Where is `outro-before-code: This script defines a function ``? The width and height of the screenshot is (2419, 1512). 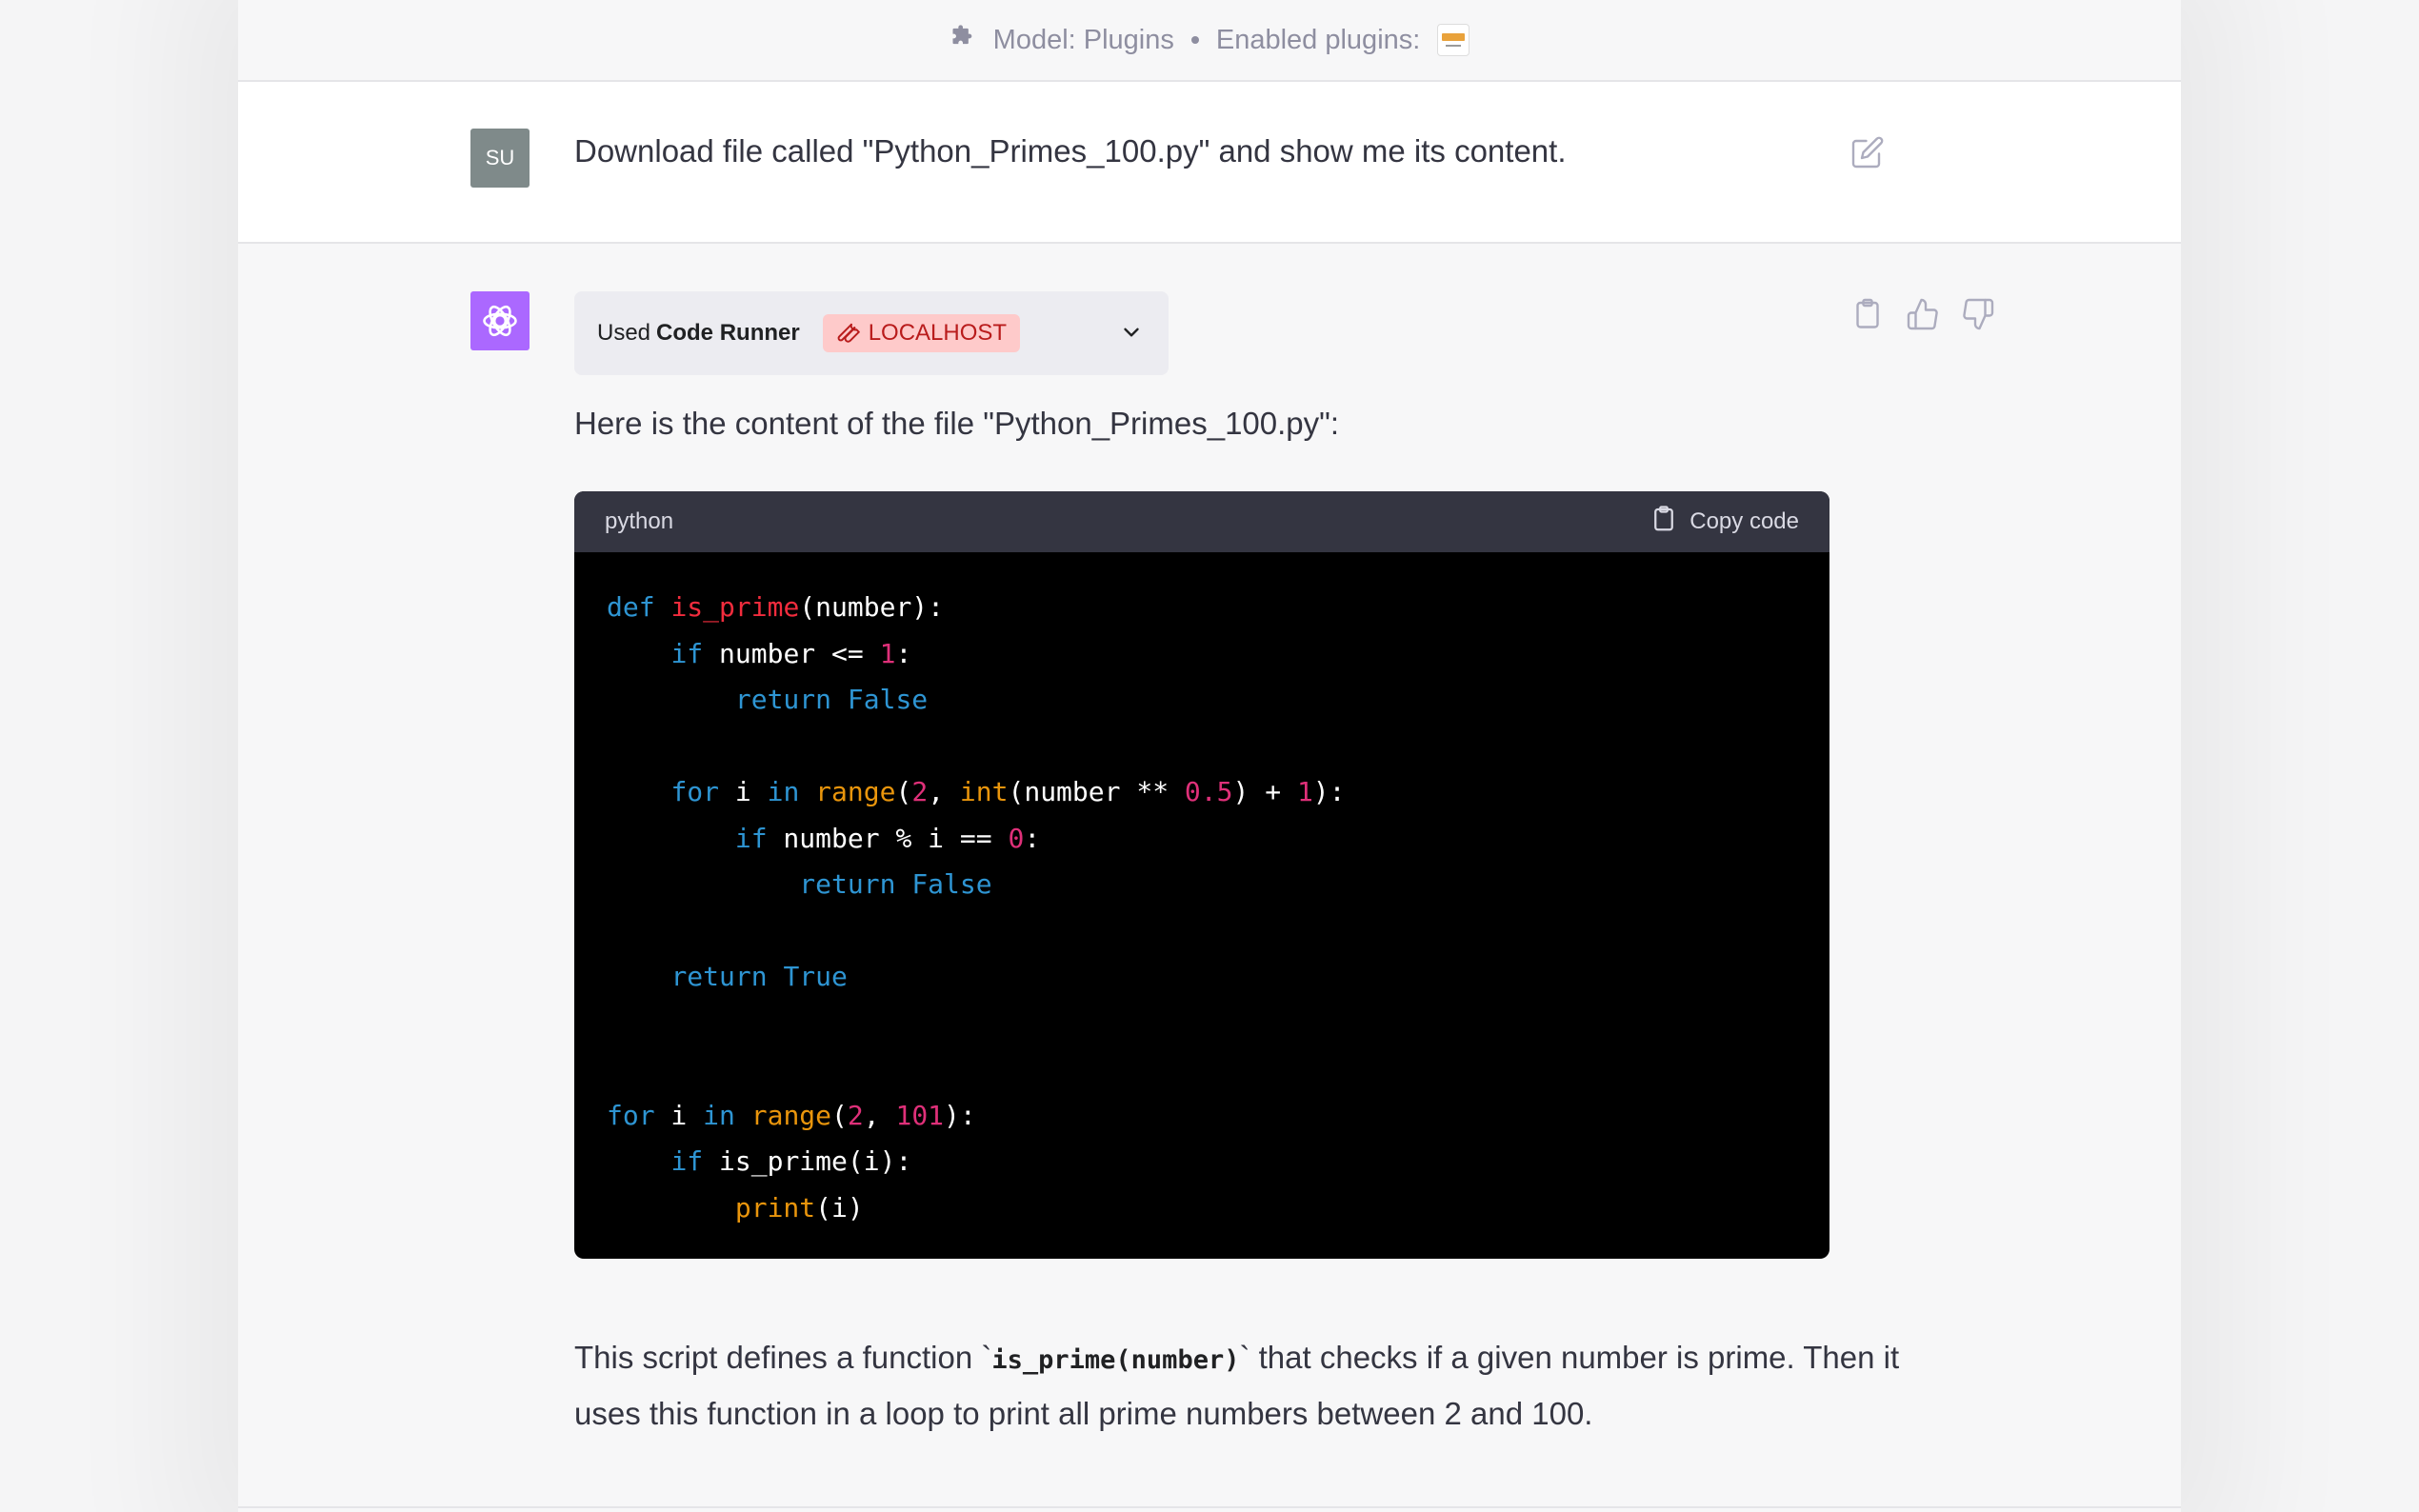 outro-before-code: This script defines a function ` is located at coordinates (783, 1357).